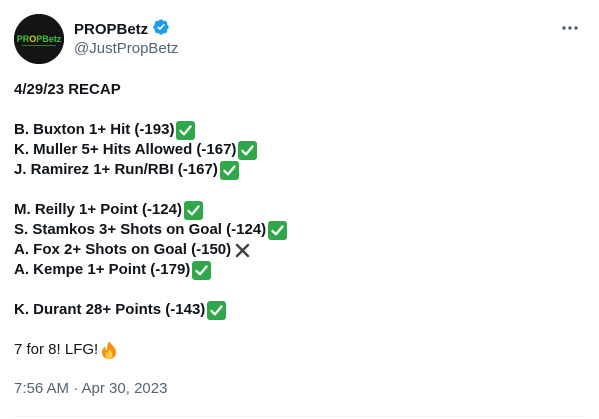  I want to click on summary-line: 7 for 8! LFG!, so click(299, 350).